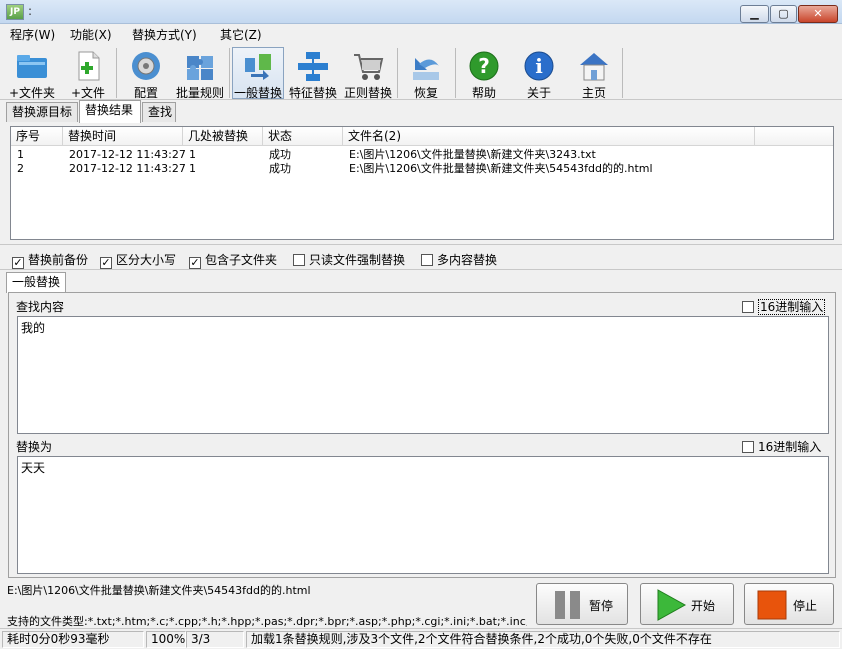  What do you see at coordinates (349, 259) in the screenshot?
I see `readonly-force-option: 只读文件强制替换` at bounding box center [349, 259].